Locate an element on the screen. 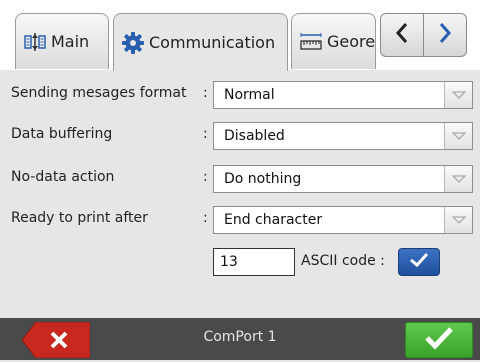 This screenshot has width=480, height=362. tab-main-label: Main is located at coordinates (70, 41).